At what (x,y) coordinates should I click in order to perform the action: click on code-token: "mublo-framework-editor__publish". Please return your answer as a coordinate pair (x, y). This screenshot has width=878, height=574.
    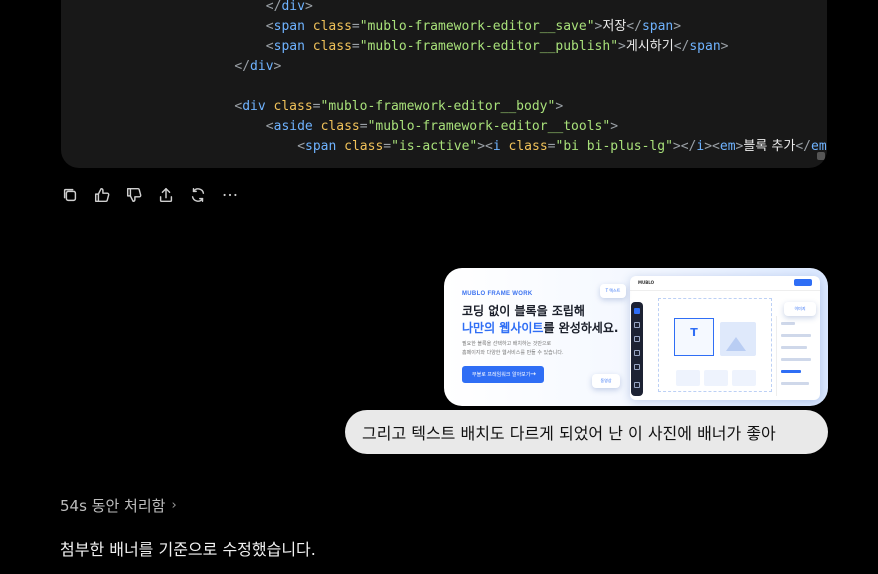
    Looking at the image, I should click on (489, 46).